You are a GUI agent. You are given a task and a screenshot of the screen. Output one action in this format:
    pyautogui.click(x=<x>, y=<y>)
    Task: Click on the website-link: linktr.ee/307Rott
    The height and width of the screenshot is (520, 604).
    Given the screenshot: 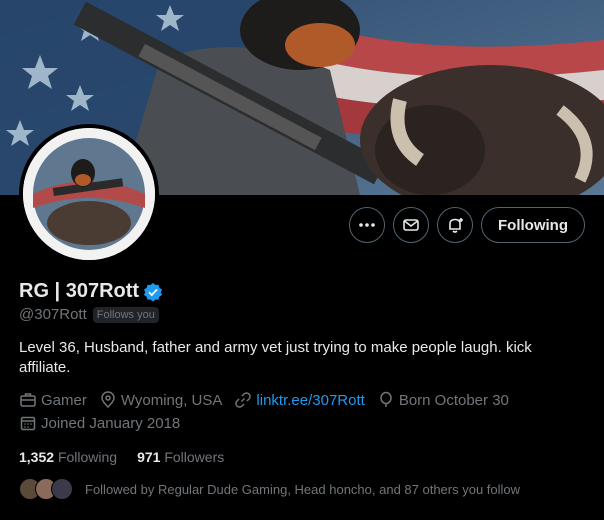 What is the action you would take?
    pyautogui.click(x=310, y=400)
    